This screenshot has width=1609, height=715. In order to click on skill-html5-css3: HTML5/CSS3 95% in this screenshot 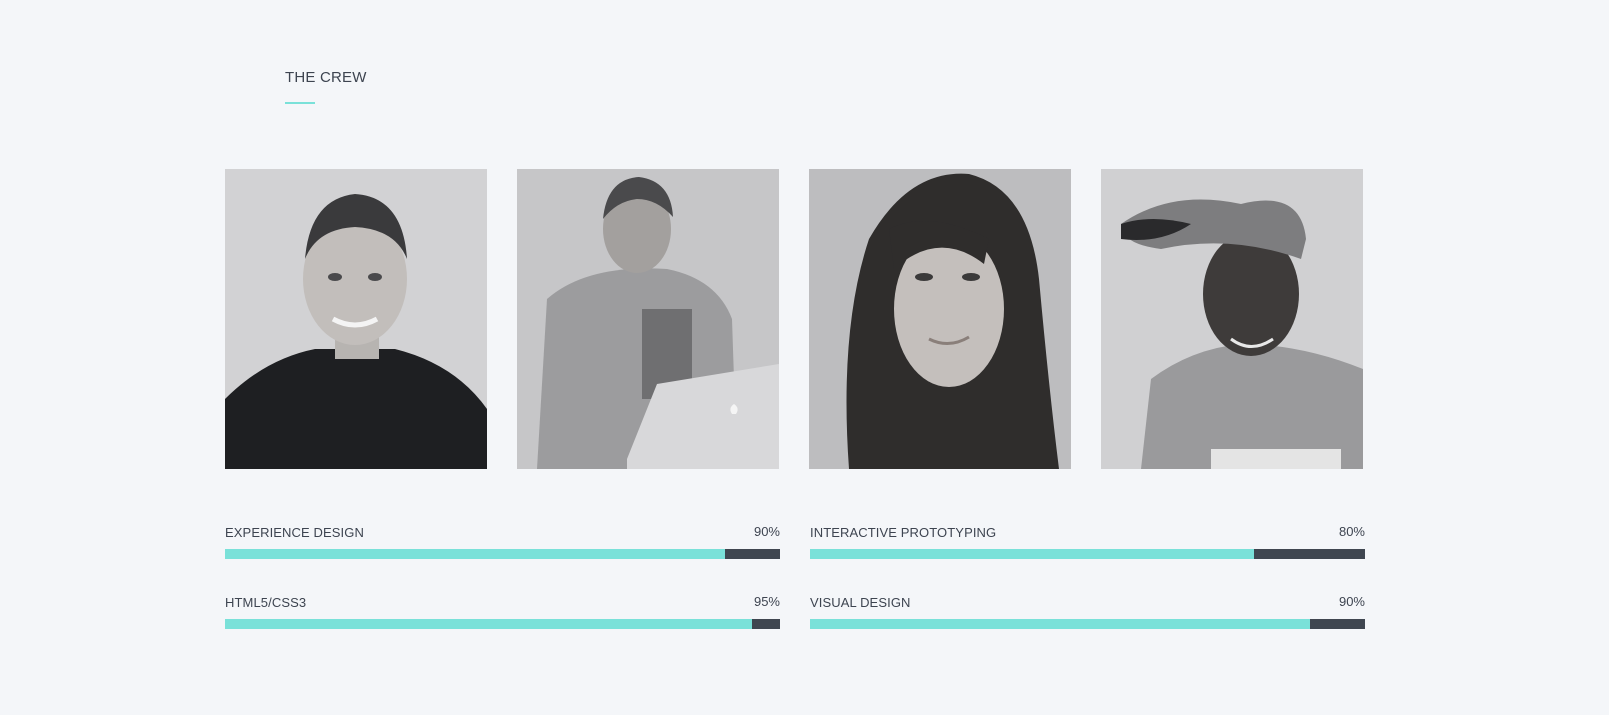, I will do `click(502, 612)`.